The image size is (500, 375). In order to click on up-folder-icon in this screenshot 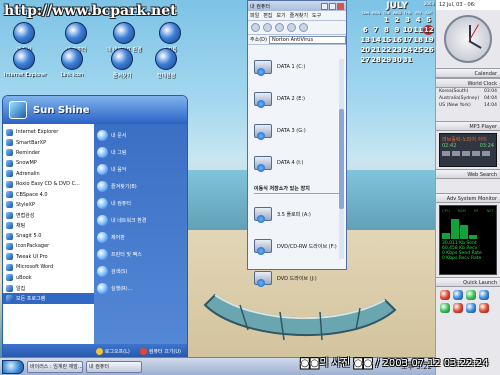, I will do `click(279, 27)`.